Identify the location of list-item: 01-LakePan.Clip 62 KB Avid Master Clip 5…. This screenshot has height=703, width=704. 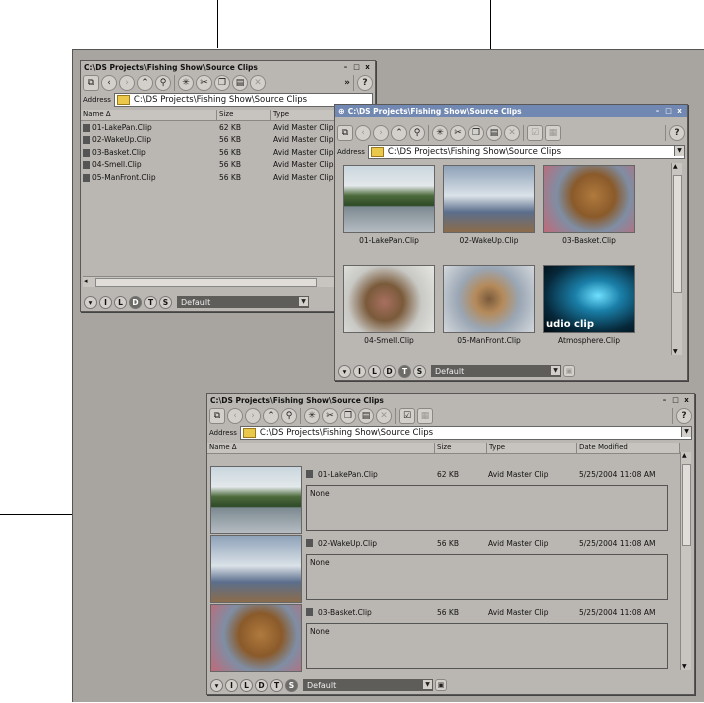
(445, 500).